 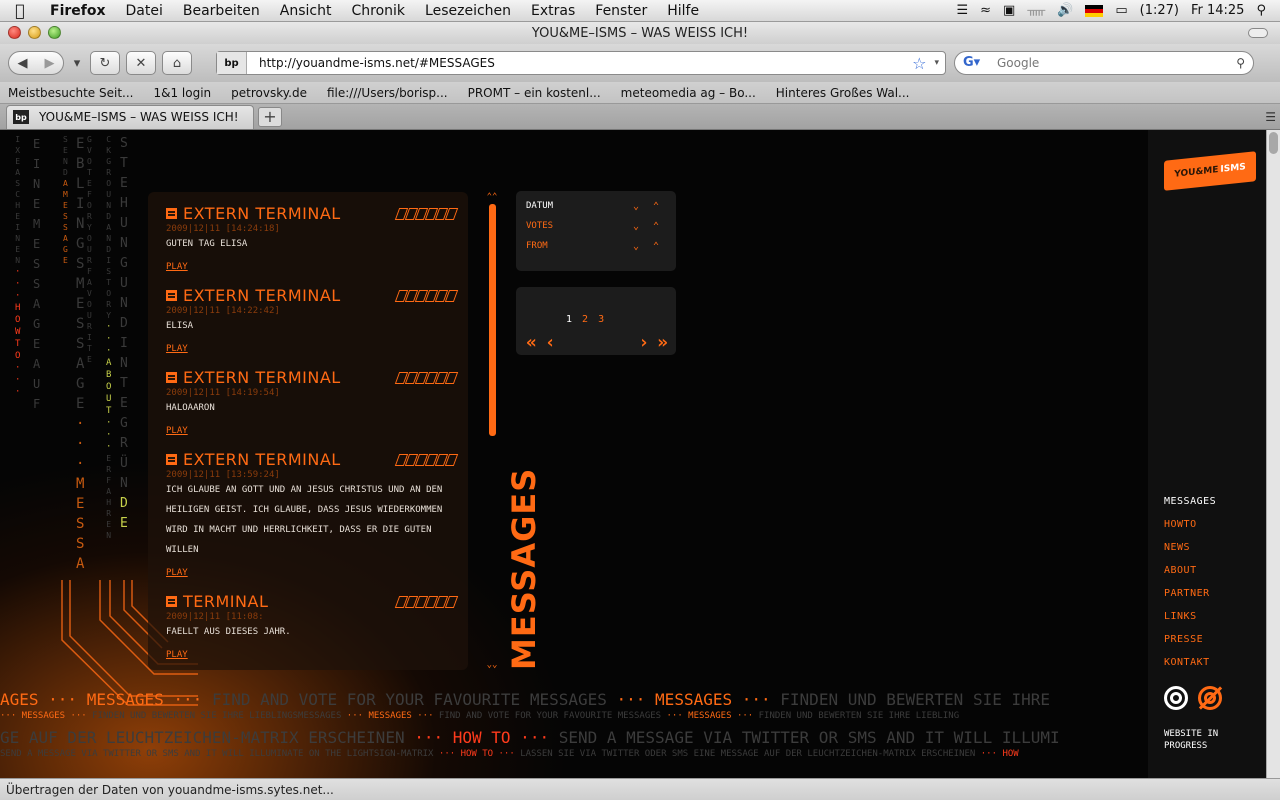 What do you see at coordinates (270, 116) in the screenshot?
I see `new-tab-button: +` at bounding box center [270, 116].